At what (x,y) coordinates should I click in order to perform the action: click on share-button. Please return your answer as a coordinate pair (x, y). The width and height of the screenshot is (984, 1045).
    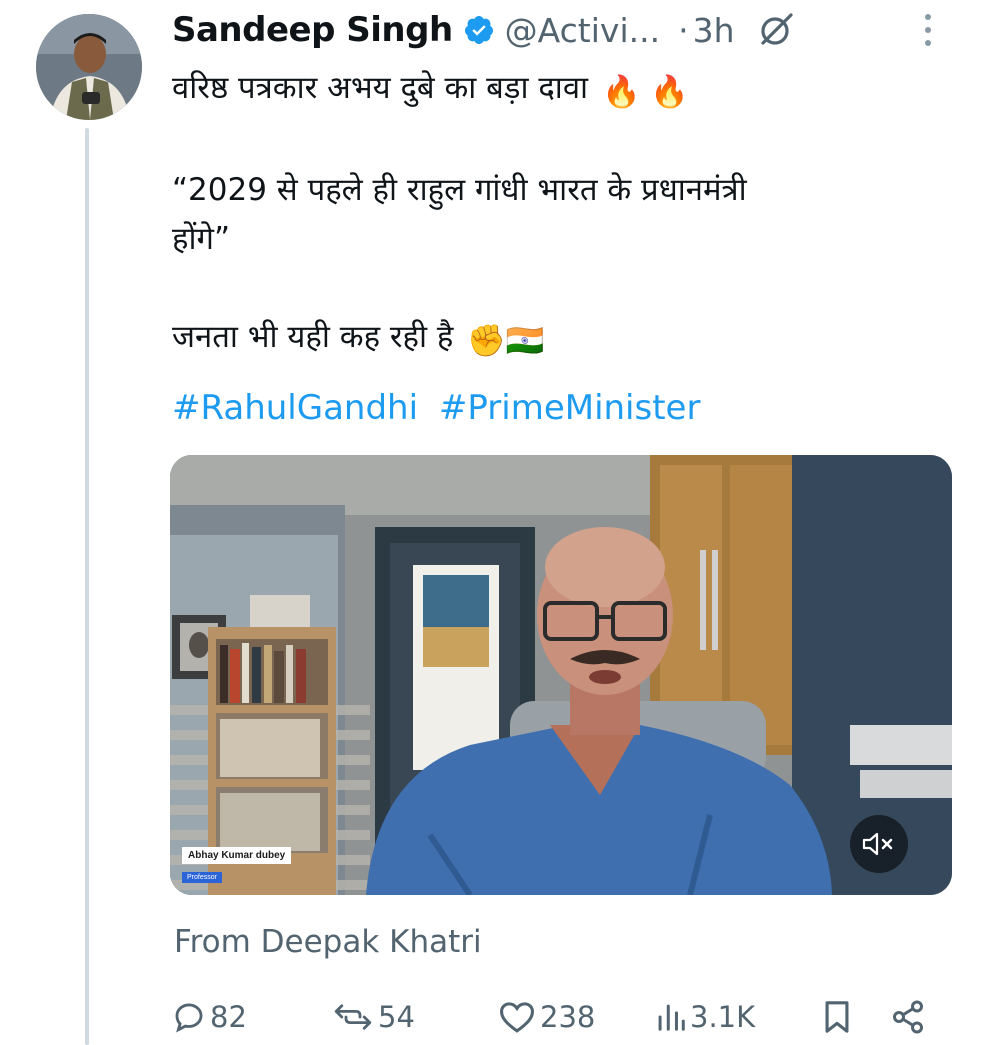
    Looking at the image, I should click on (910, 1017).